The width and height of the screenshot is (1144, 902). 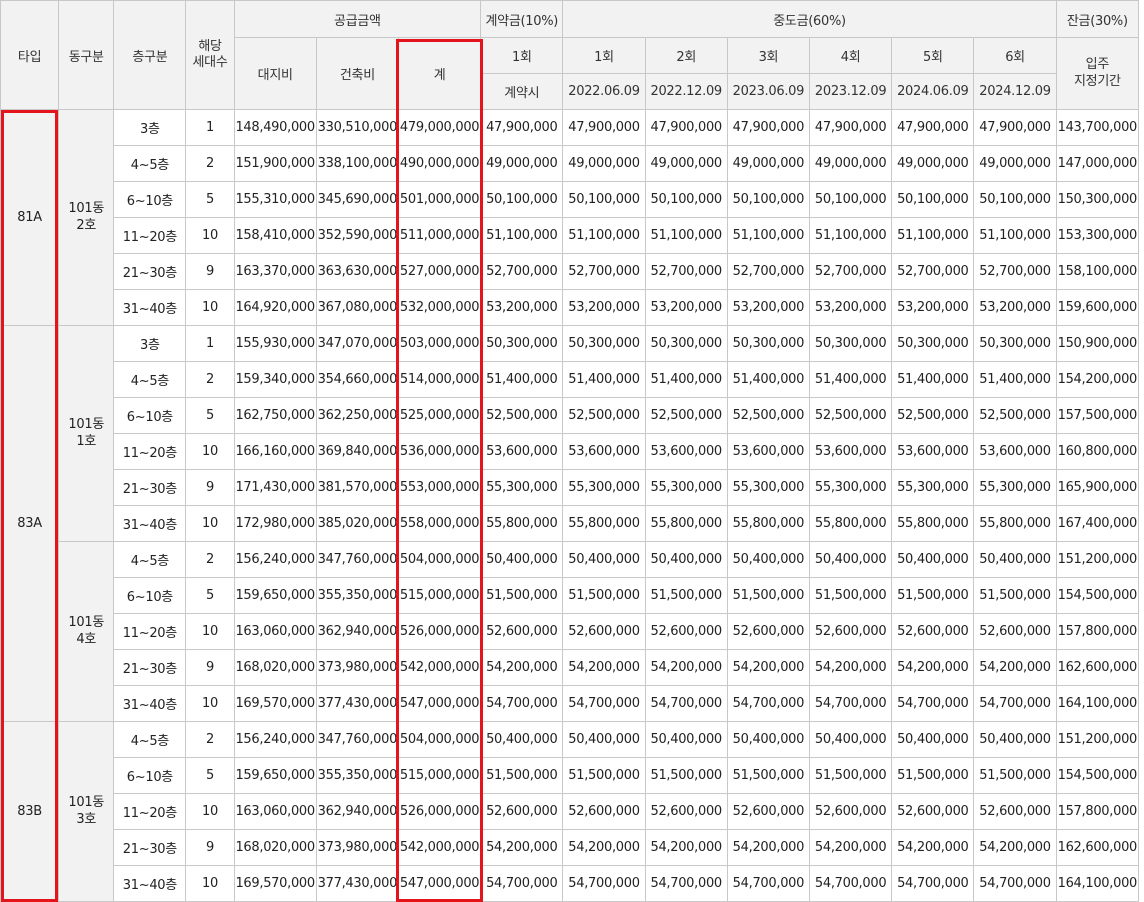 What do you see at coordinates (933, 595) in the screenshot?
I see `middle-payment-5-cell: 51,500,000` at bounding box center [933, 595].